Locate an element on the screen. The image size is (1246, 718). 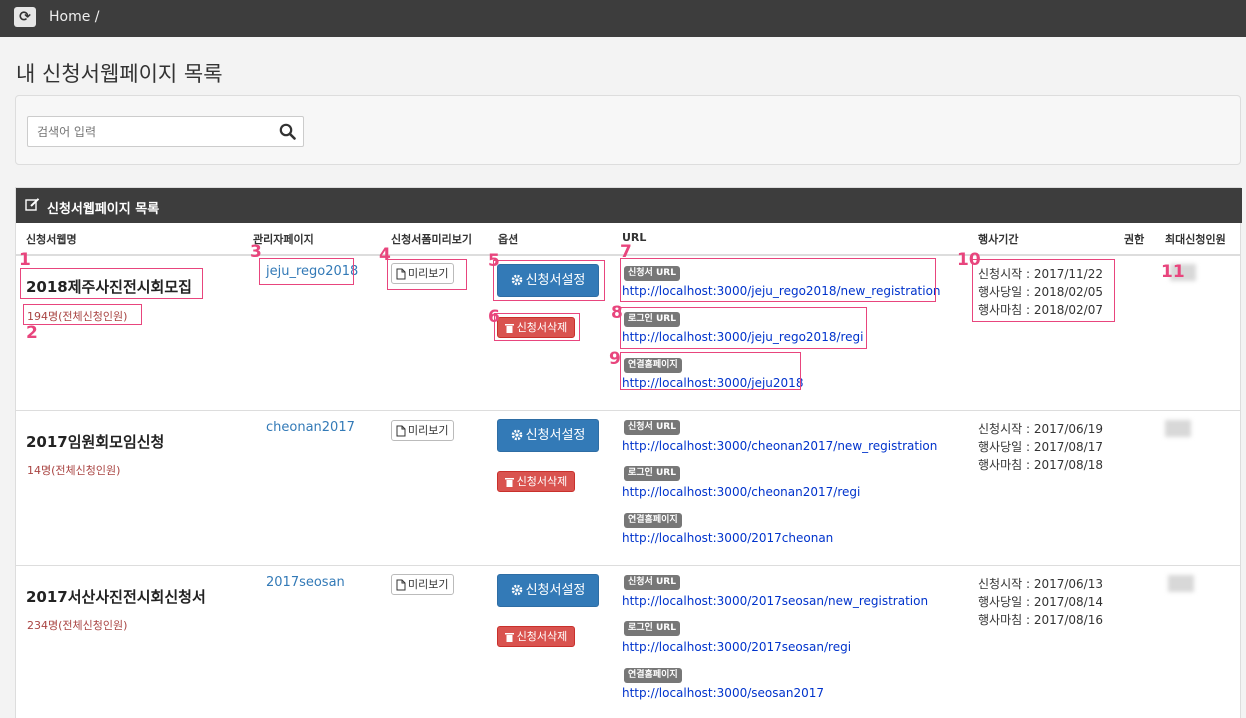
homepage-link: http://localhost:3000/2017cheonan is located at coordinates (727, 538).